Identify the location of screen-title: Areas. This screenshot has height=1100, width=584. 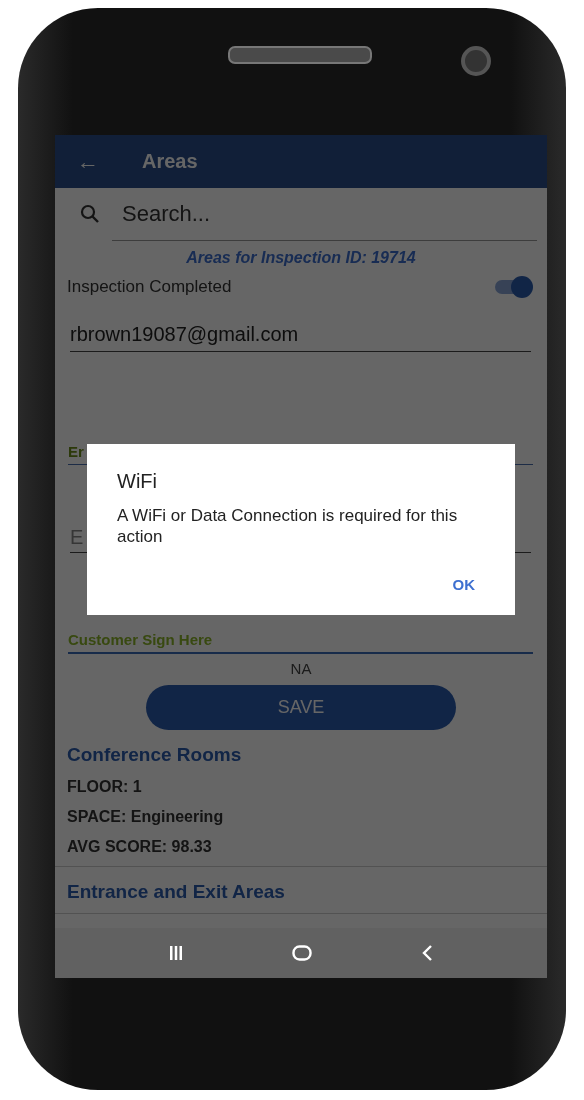
(170, 161).